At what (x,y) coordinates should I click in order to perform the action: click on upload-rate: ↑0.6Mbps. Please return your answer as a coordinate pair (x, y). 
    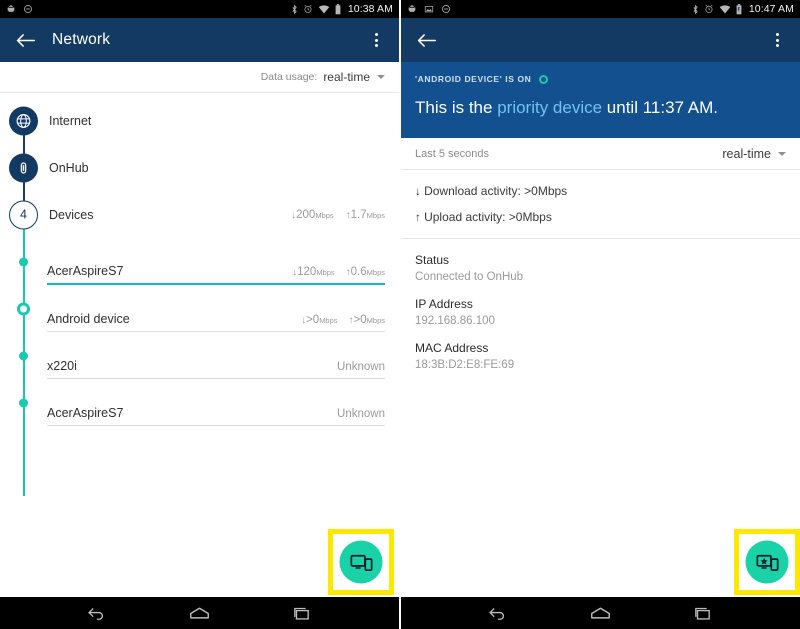
    Looking at the image, I should click on (365, 272).